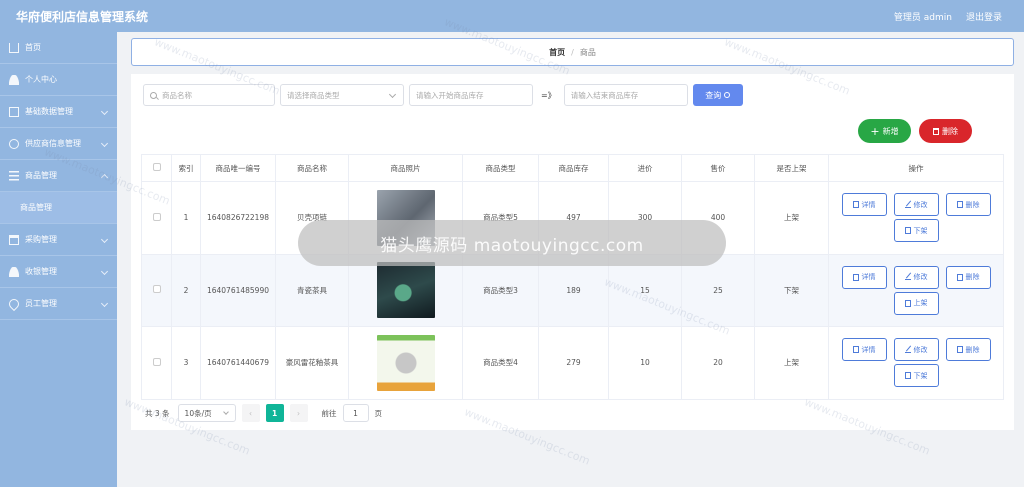 The image size is (1024, 487). What do you see at coordinates (14, 303) in the screenshot?
I see `pin-icon` at bounding box center [14, 303].